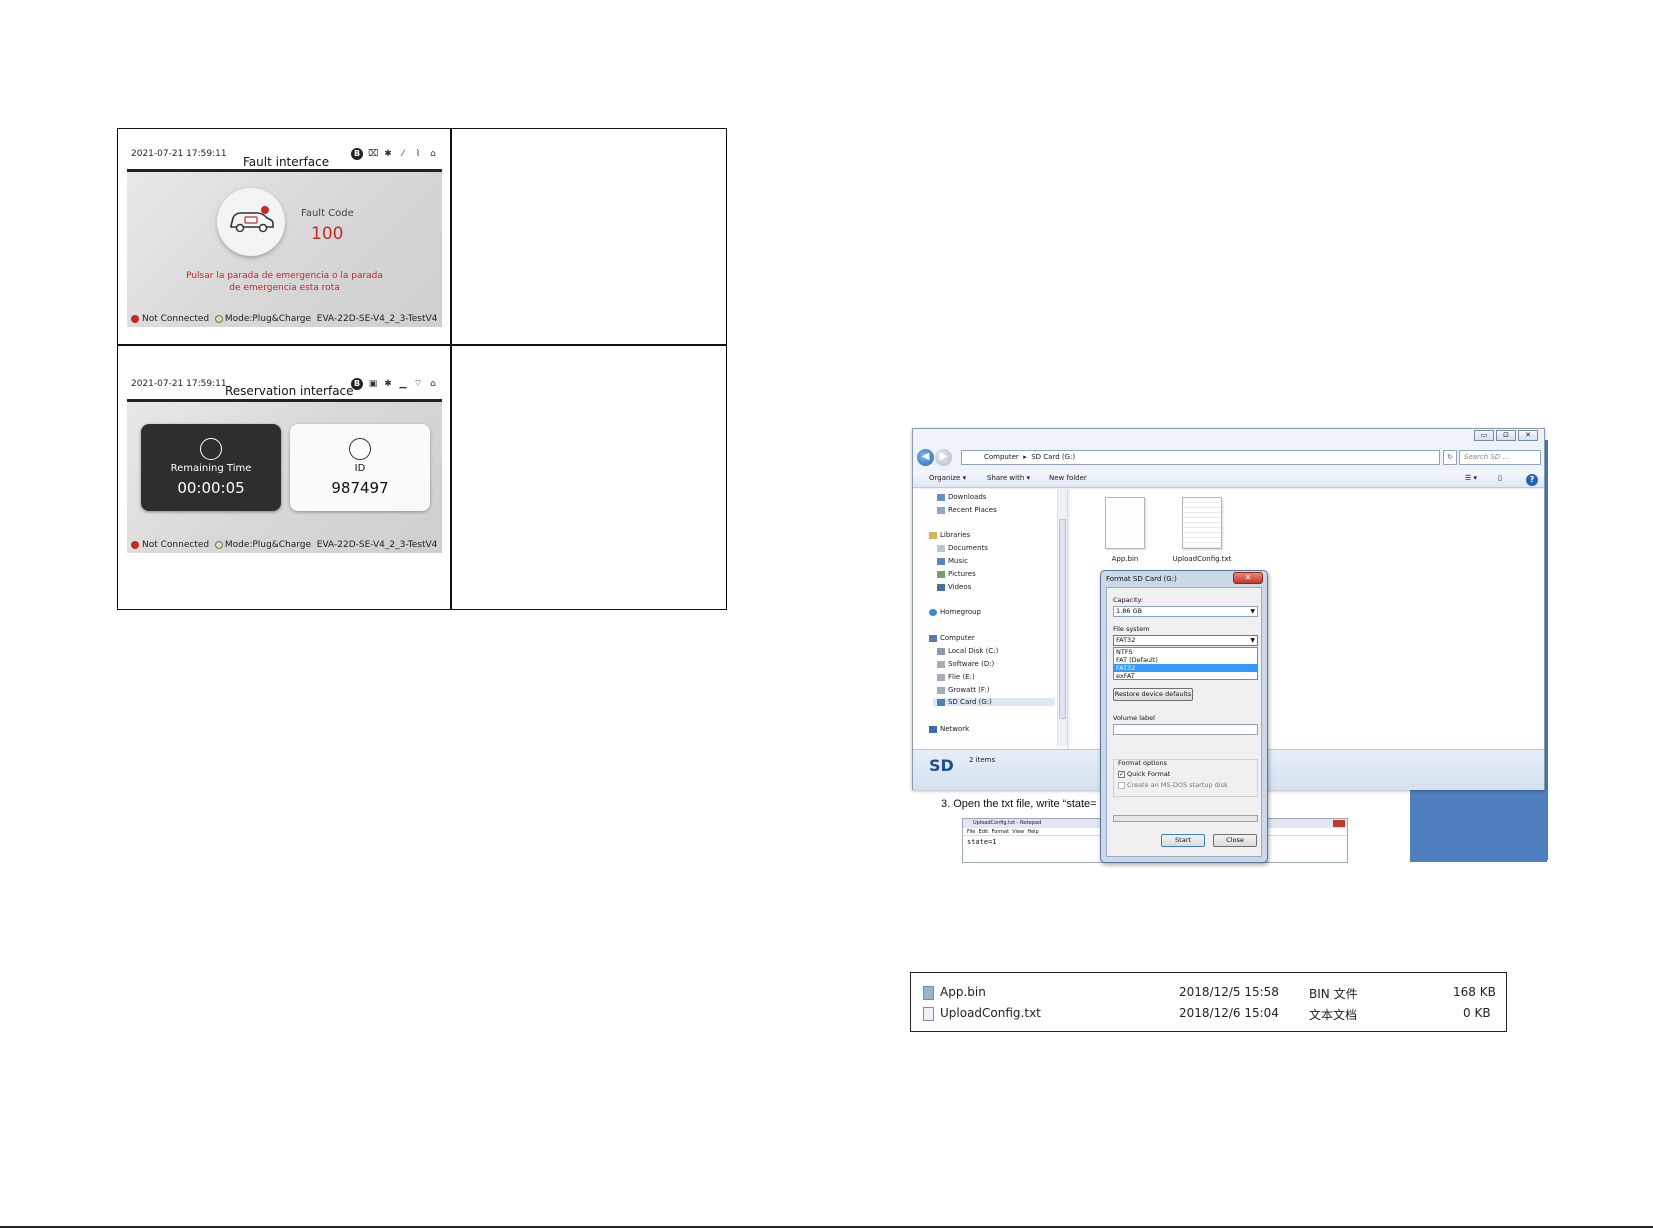  I want to click on table-row: App.bin 2018/12/5 15:58 BIN 文件 168 KB, so click(1213, 993).